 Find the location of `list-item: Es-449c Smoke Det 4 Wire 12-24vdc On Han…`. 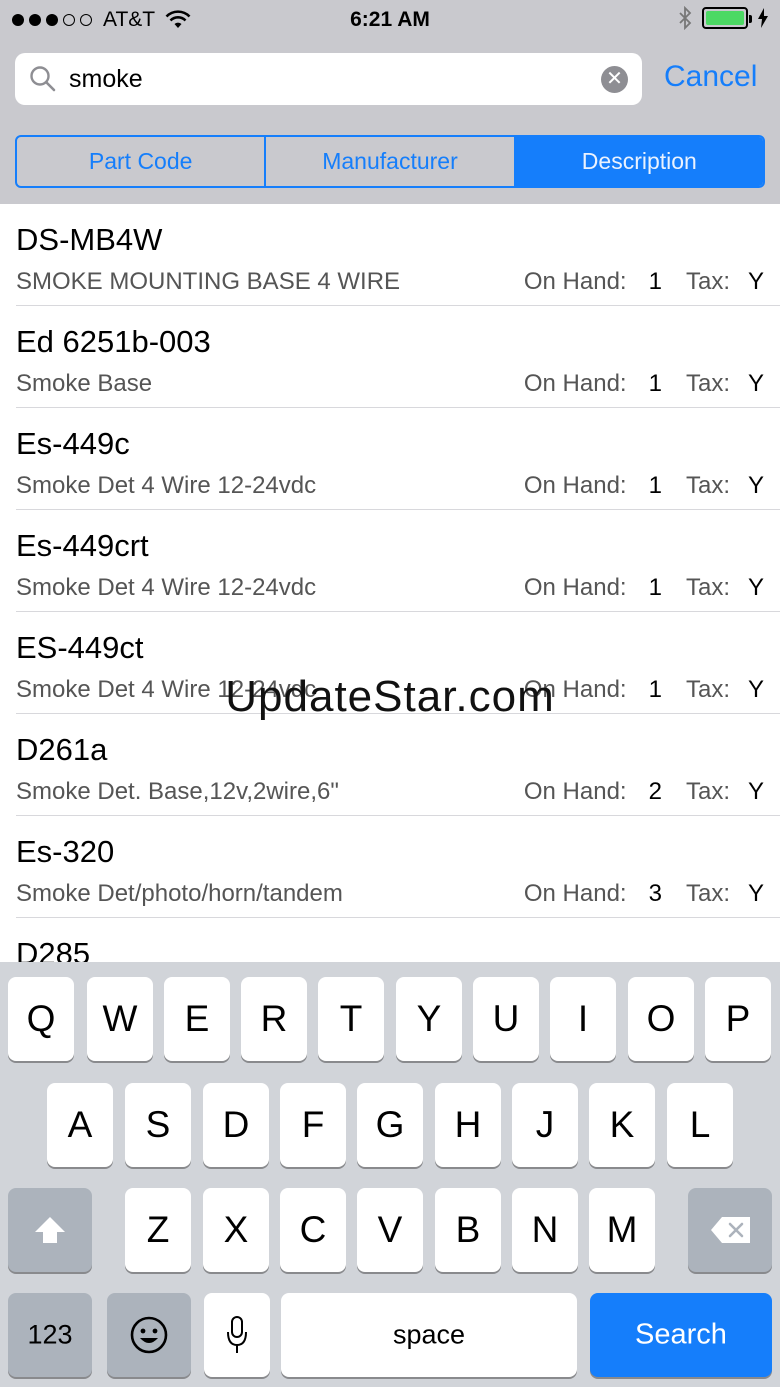

list-item: Es-449c Smoke Det 4 Wire 12-24vdc On Han… is located at coordinates (390, 459).